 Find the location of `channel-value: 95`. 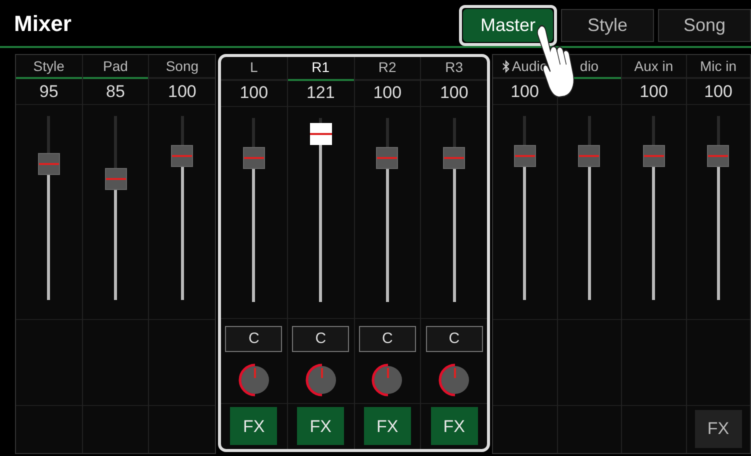

channel-value: 95 is located at coordinates (48, 91).